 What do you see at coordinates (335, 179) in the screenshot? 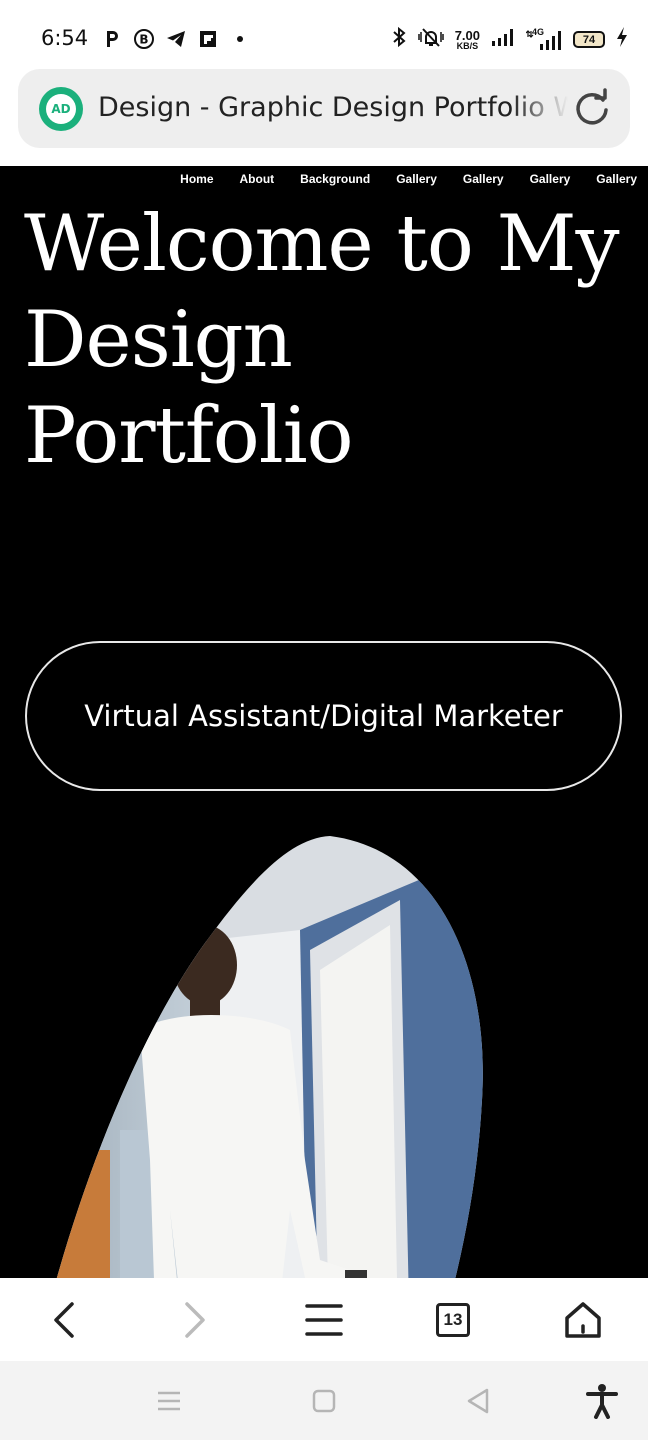
I see `nav-background: Background` at bounding box center [335, 179].